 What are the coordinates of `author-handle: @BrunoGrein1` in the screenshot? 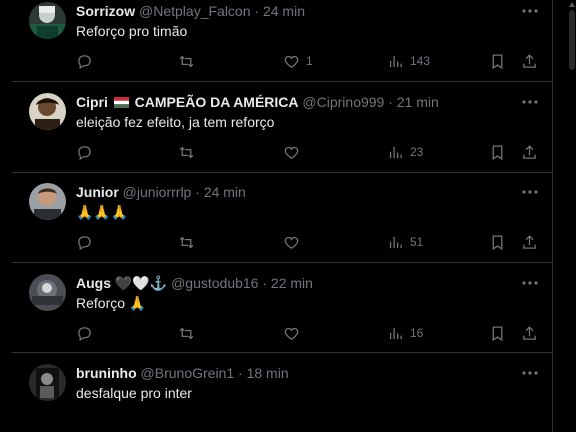 It's located at (188, 373).